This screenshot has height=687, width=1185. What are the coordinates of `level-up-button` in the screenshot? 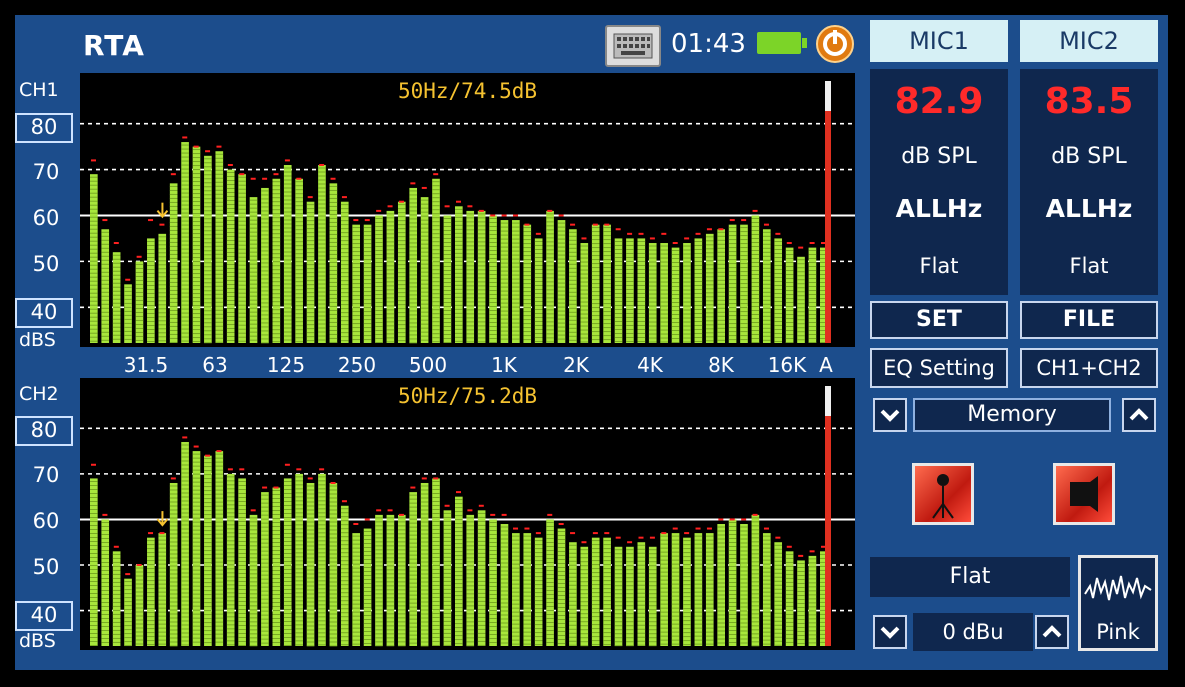 It's located at (1052, 632).